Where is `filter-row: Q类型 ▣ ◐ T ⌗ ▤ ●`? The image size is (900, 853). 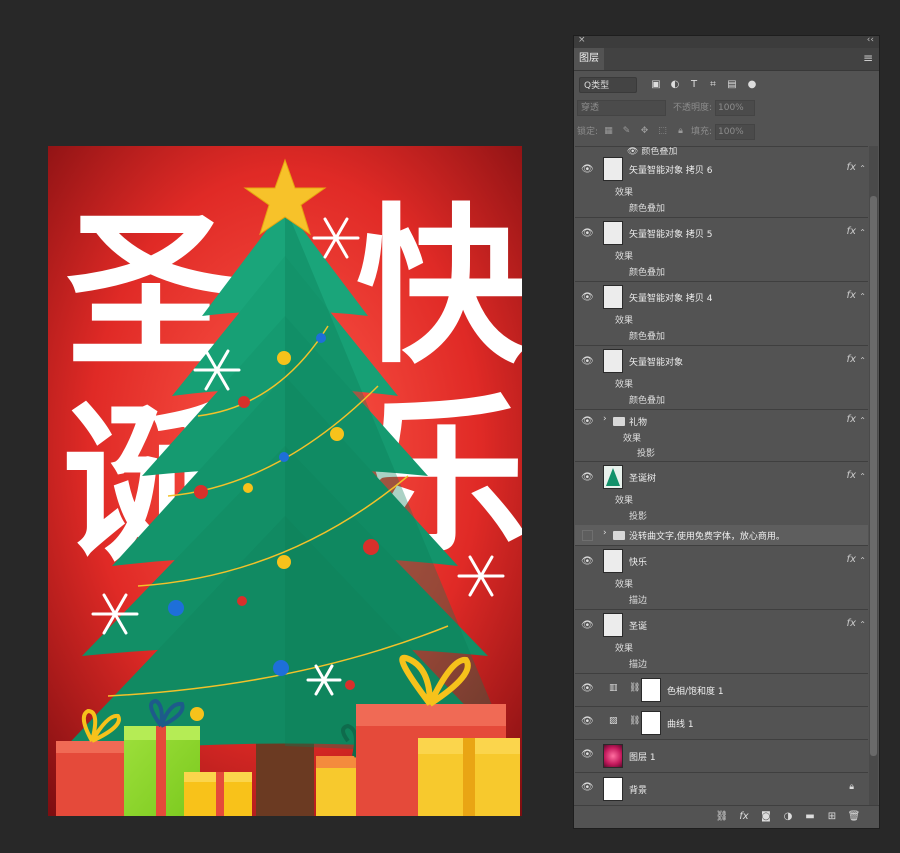
filter-row: Q类型 ▣ ◐ T ⌗ ▤ ● is located at coordinates (727, 86).